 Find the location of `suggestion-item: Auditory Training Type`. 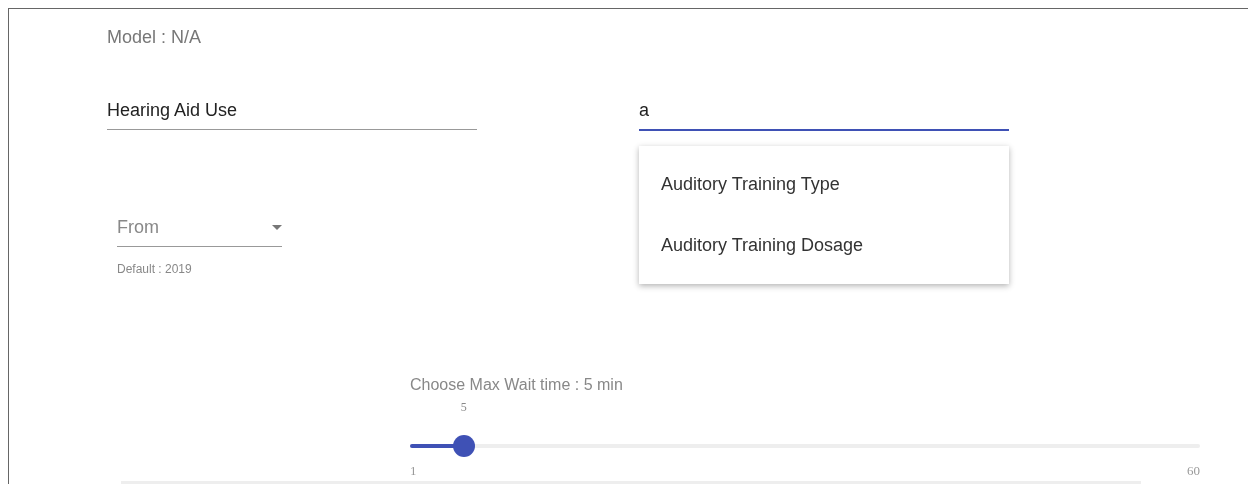

suggestion-item: Auditory Training Type is located at coordinates (824, 184).